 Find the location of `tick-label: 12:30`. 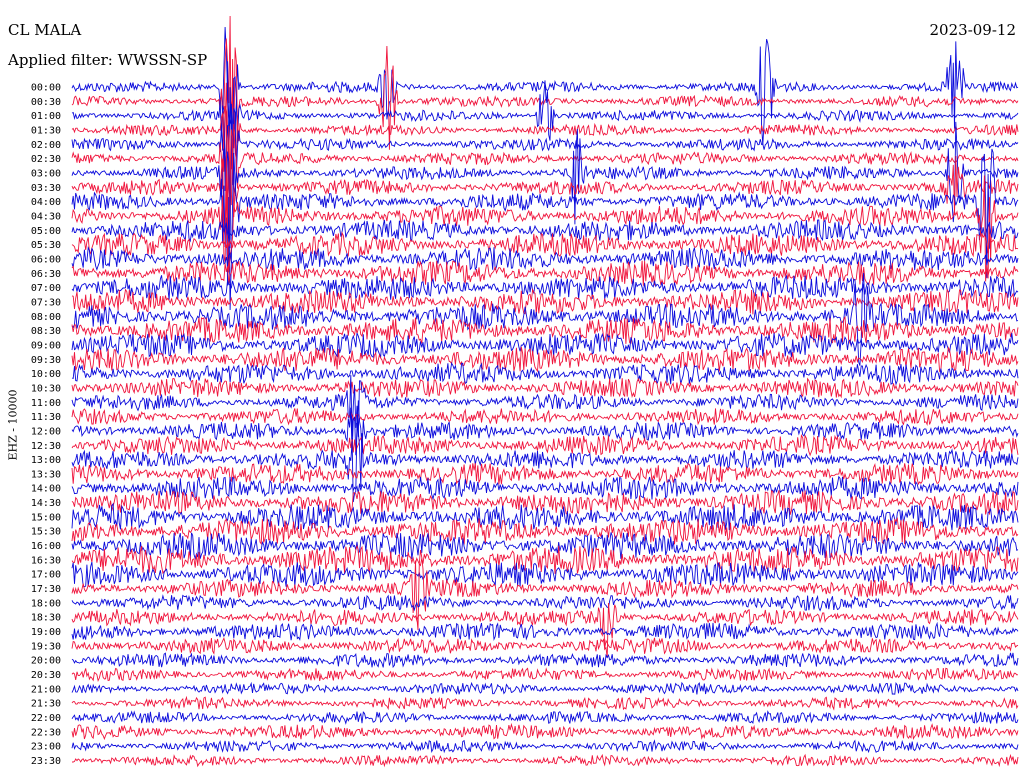

tick-label: 12:30 is located at coordinates (46, 446).